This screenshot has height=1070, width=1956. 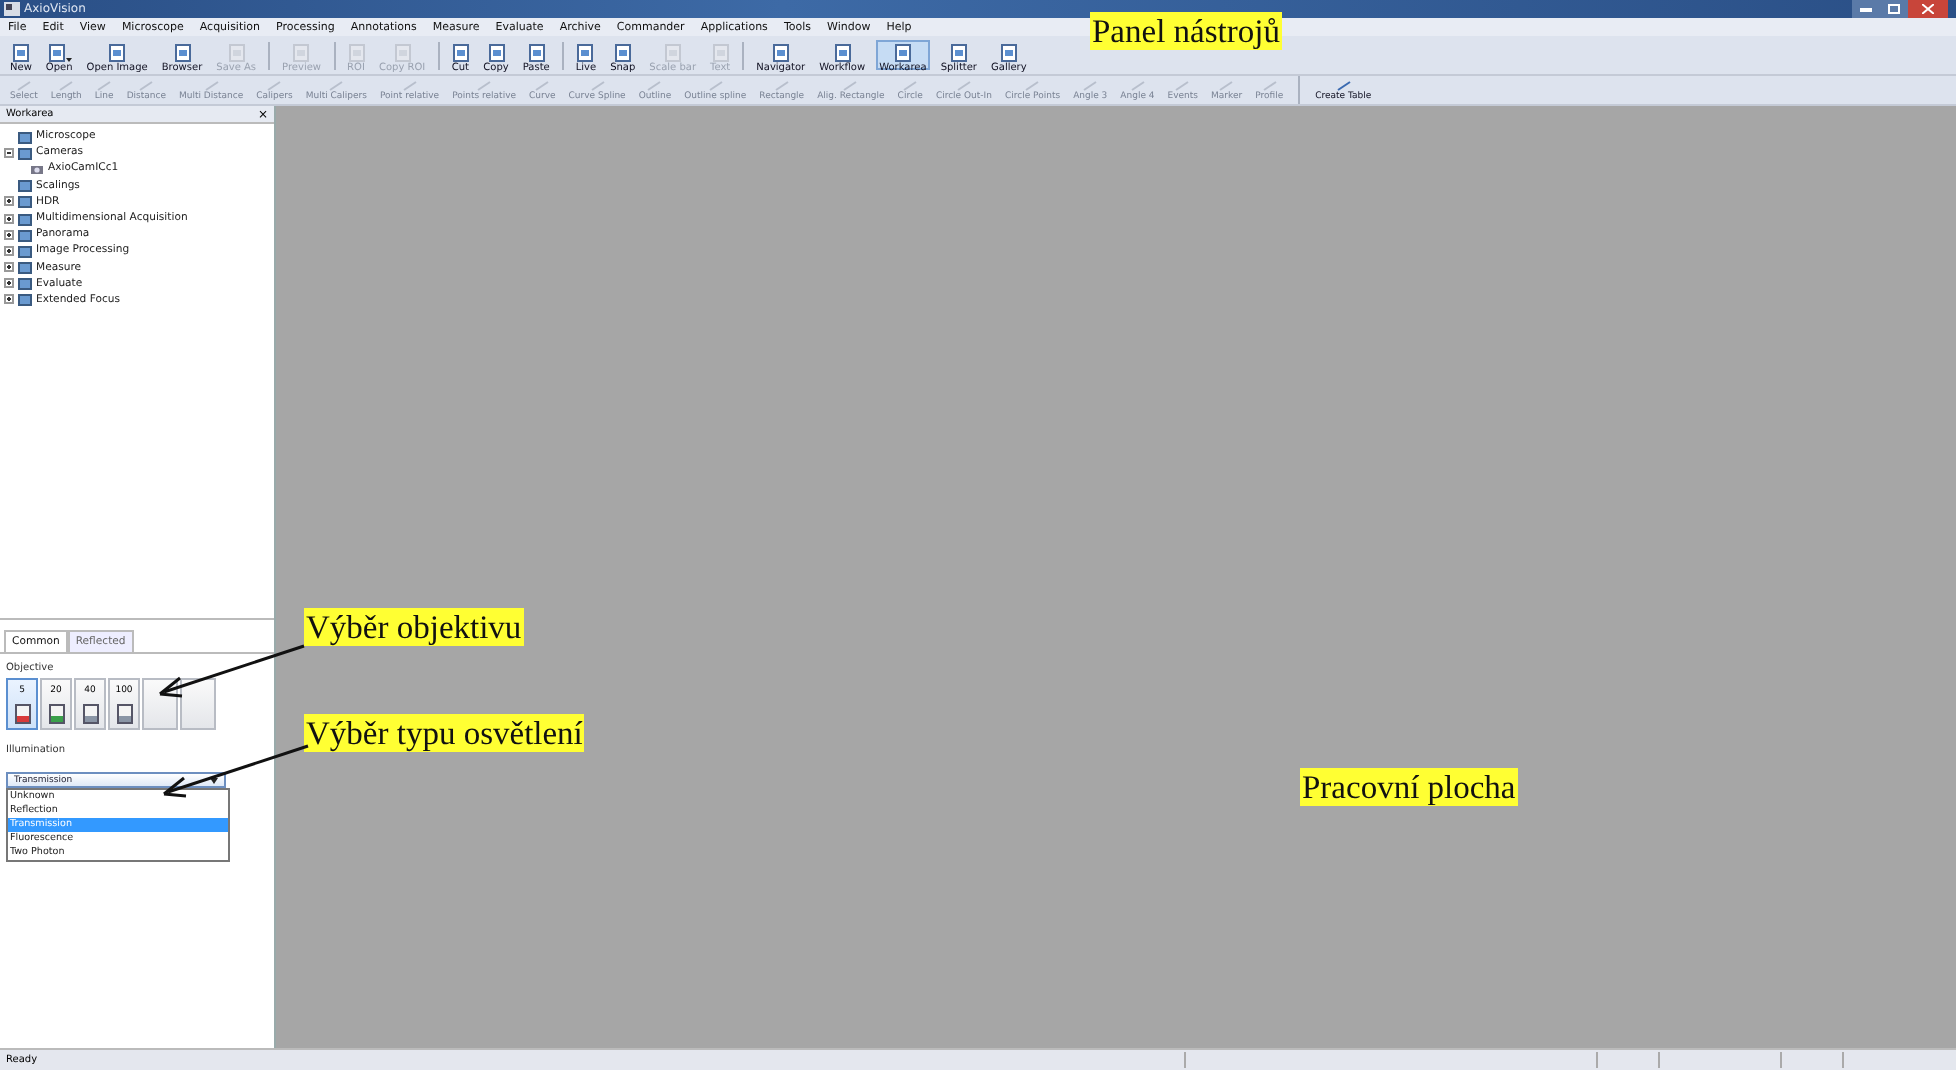 I want to click on callout-label: Pracovní plocha, so click(x=1409, y=787).